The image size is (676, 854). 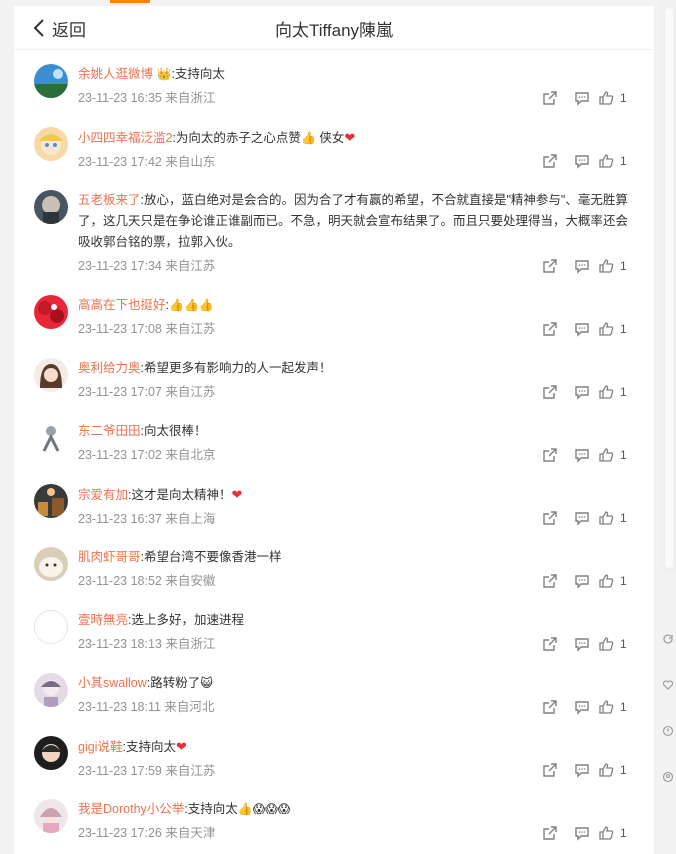 What do you see at coordinates (334, 30) in the screenshot?
I see `page-title: 向太Tiffany陳嵐` at bounding box center [334, 30].